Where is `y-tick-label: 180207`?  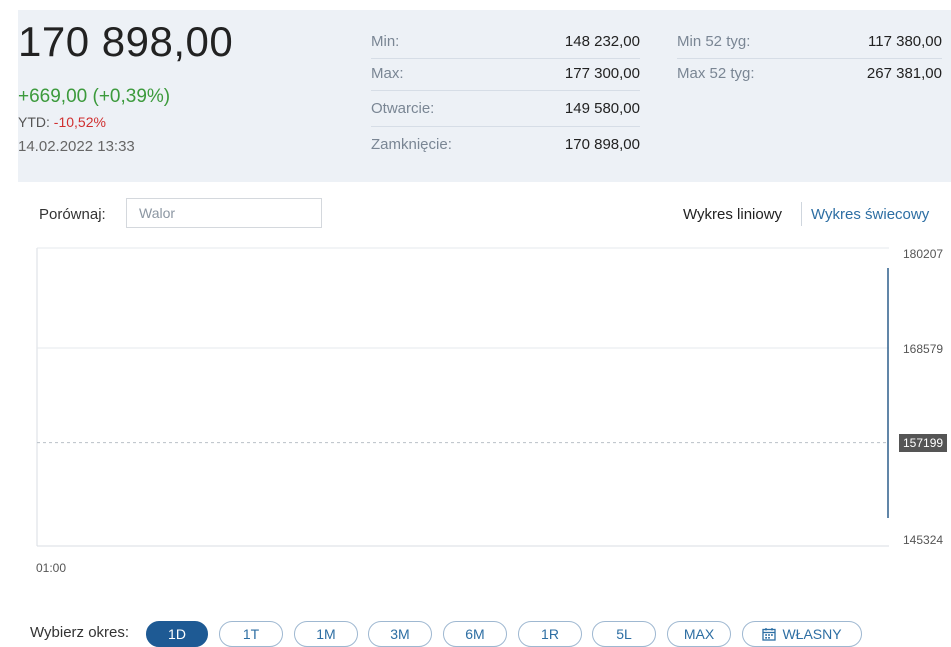 y-tick-label: 180207 is located at coordinates (923, 254).